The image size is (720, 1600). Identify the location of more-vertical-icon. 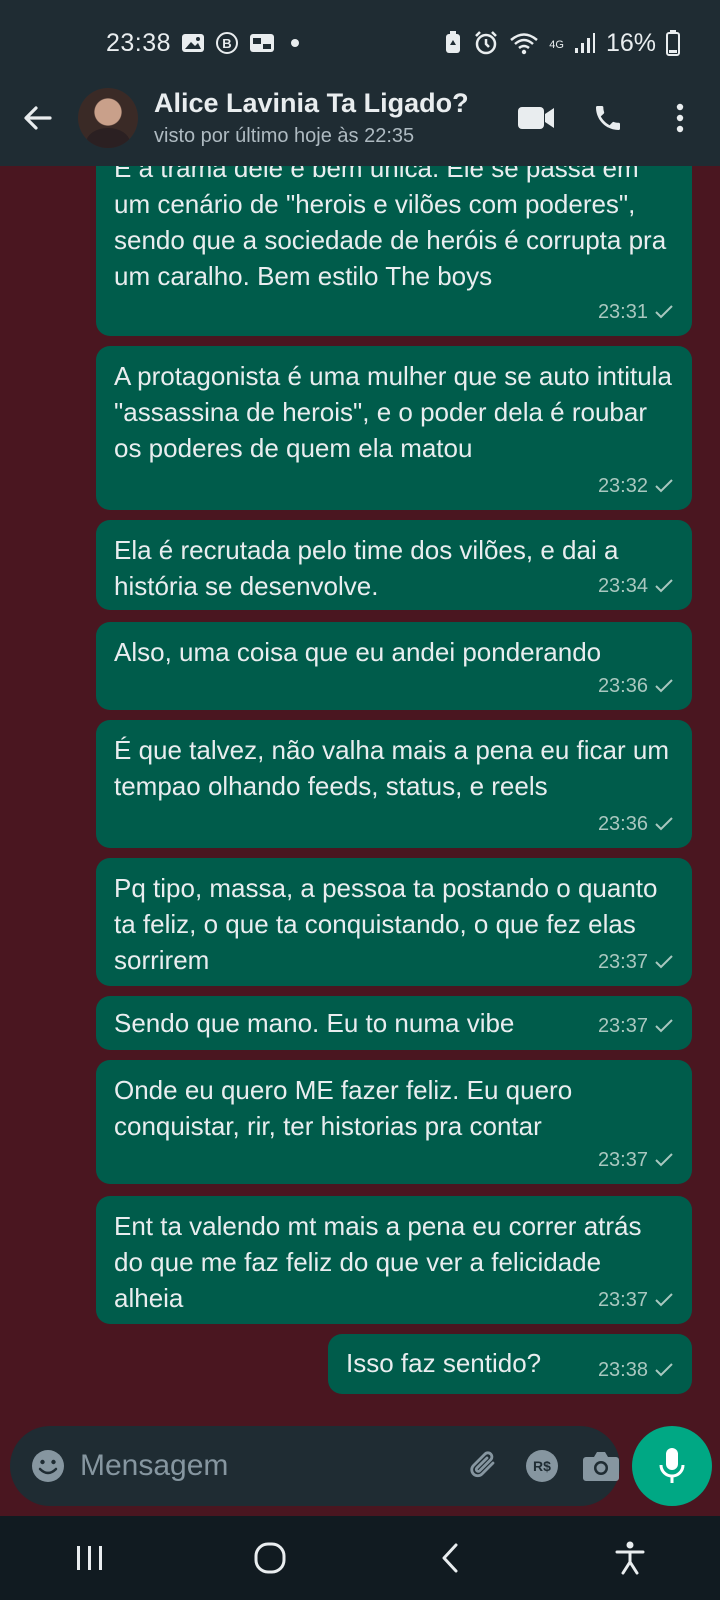
(680, 118).